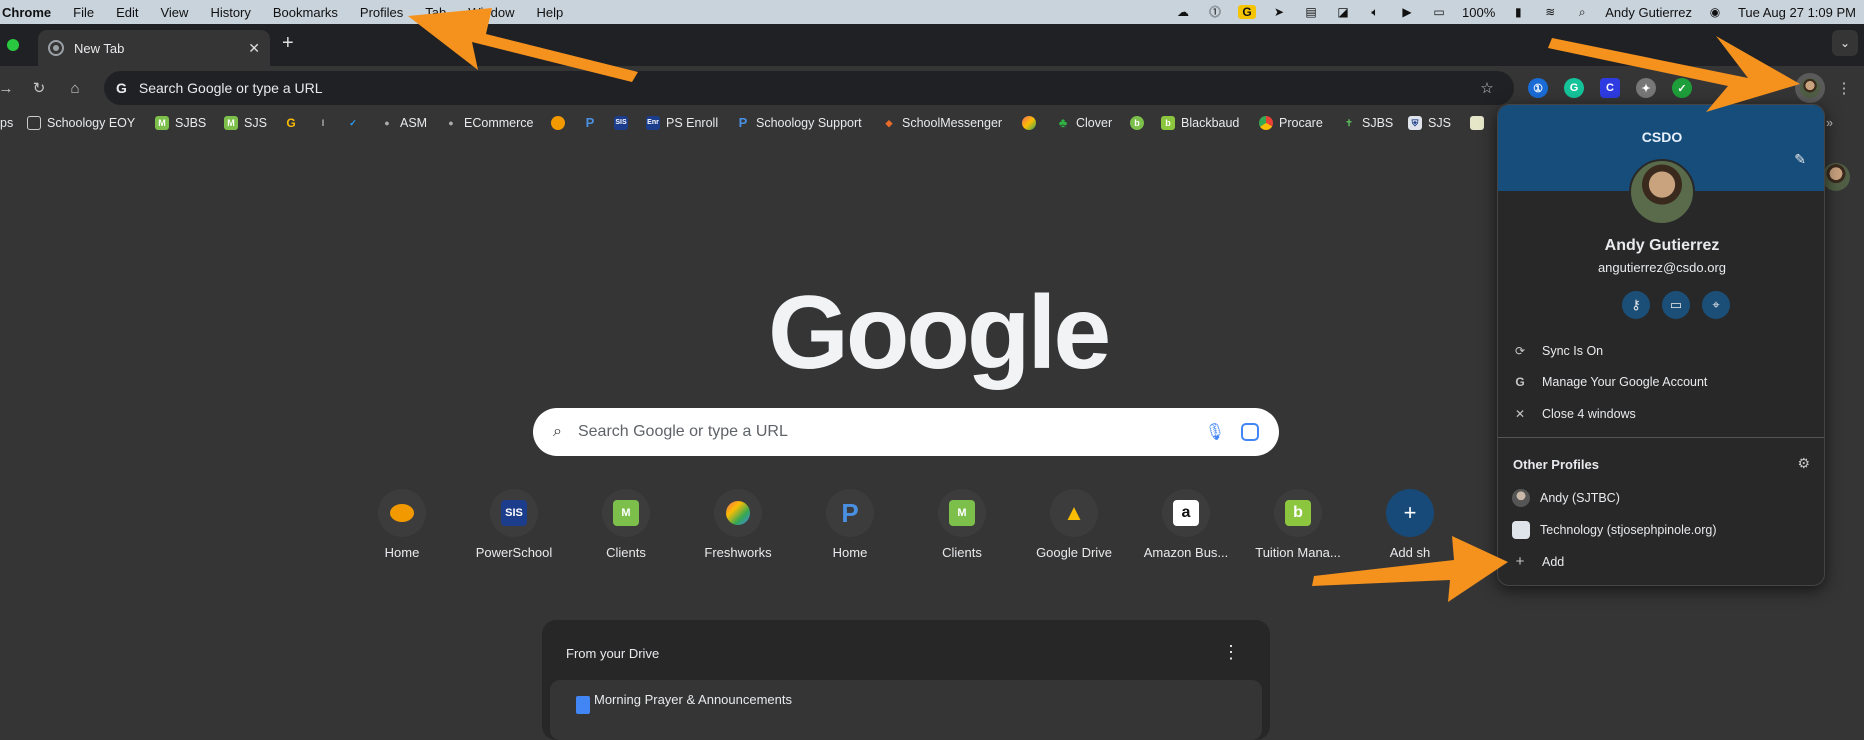 Image resolution: width=1864 pixels, height=740 pixels. I want to click on spotlight-search-icon: ⌕, so click(1582, 12).